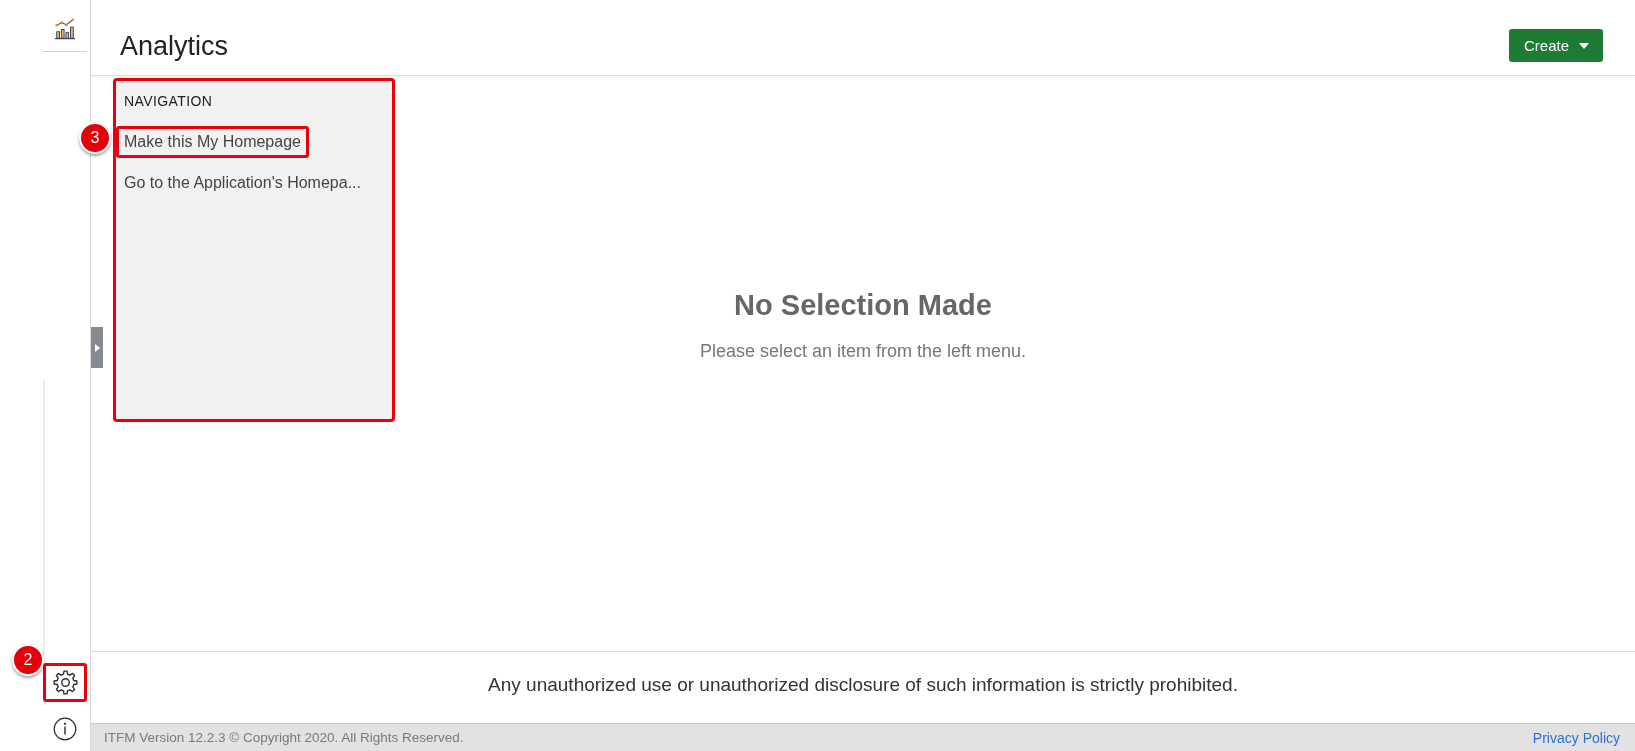 The height and width of the screenshot is (751, 1635). What do you see at coordinates (174, 46) in the screenshot?
I see `page-title: Analytics` at bounding box center [174, 46].